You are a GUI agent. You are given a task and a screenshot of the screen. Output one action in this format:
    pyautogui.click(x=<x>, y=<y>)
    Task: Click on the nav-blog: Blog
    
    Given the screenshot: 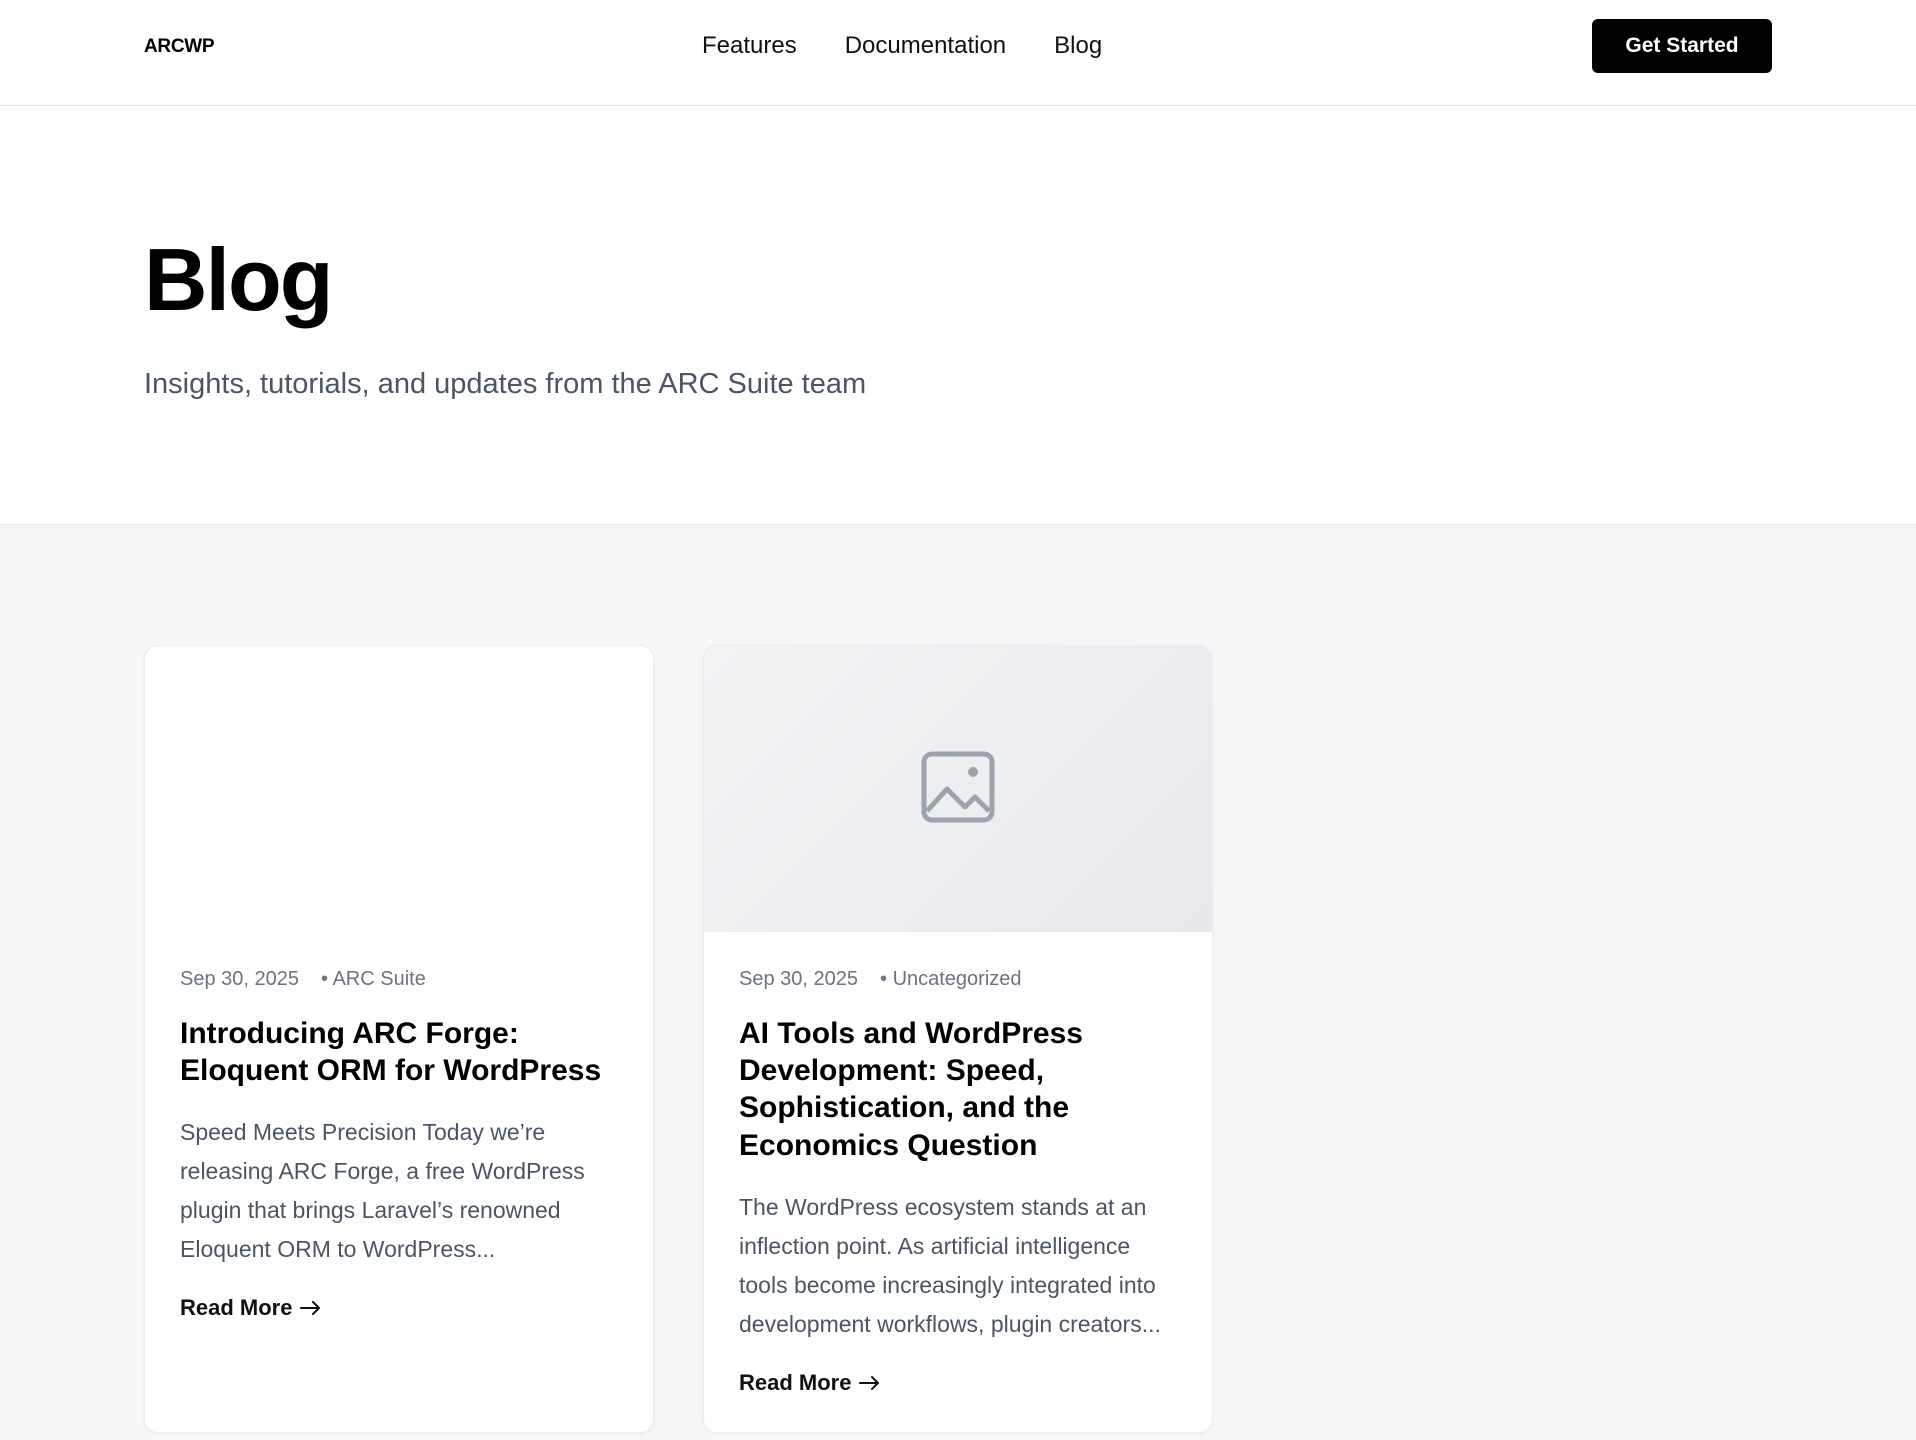 What is the action you would take?
    pyautogui.click(x=1078, y=46)
    